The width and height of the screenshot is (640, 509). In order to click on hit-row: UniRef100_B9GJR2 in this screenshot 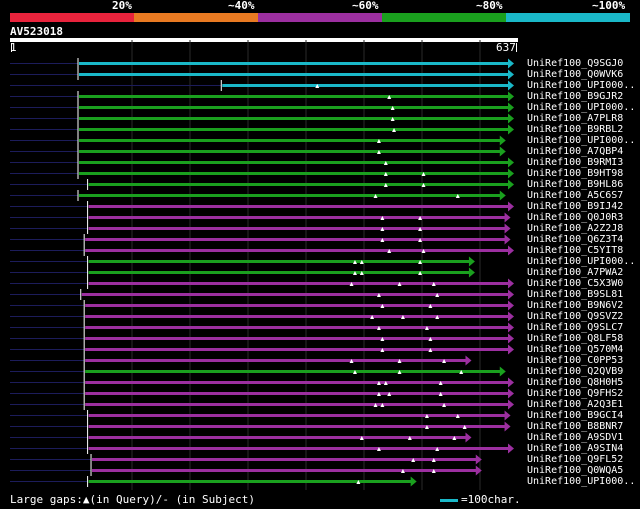, I will do `click(320, 96)`.